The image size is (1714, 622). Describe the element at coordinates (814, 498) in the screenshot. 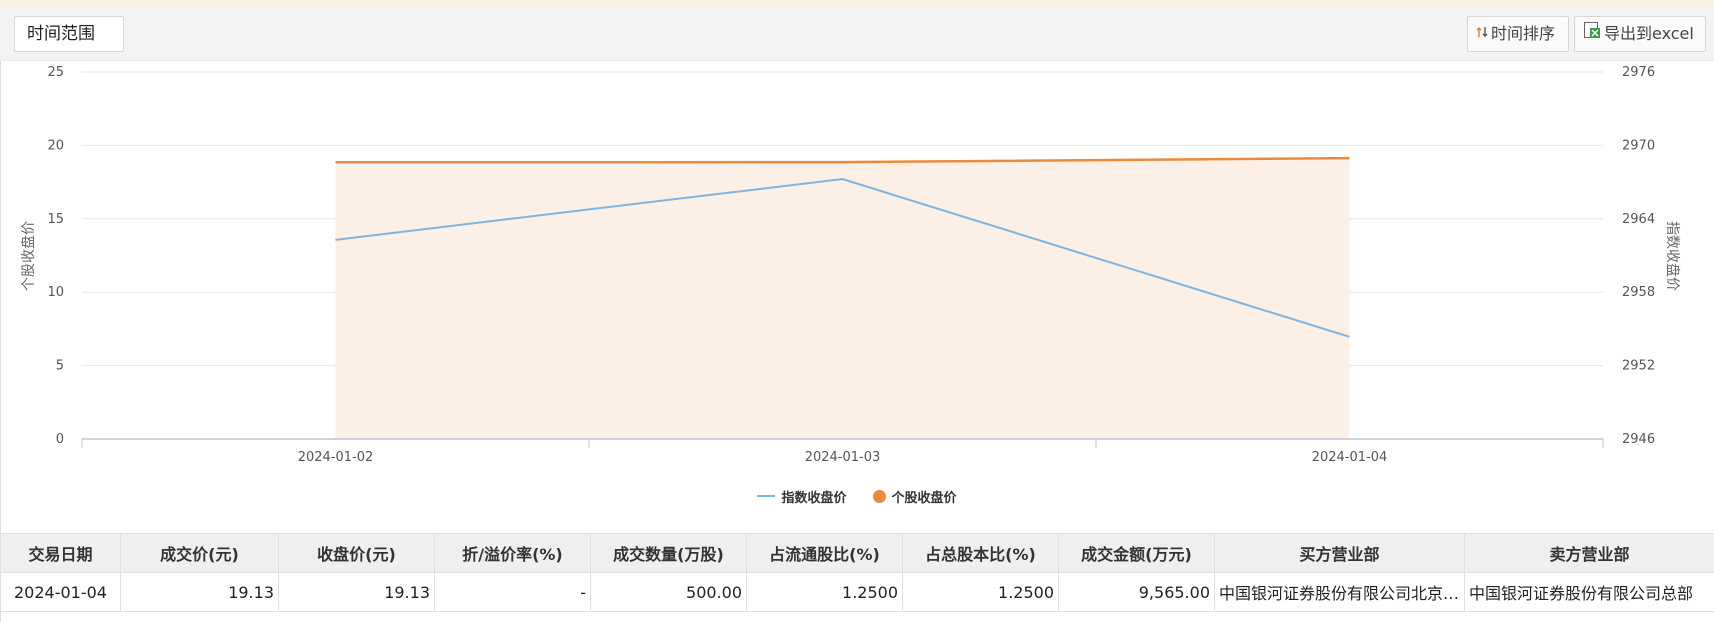

I see `legend-label-index: 指数收盘价` at that location.